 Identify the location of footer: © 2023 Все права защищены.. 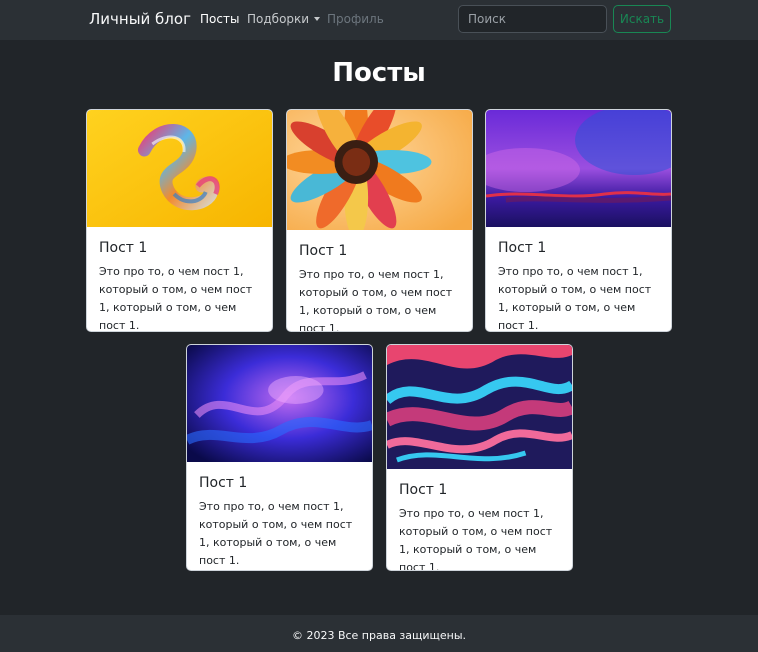
(379, 633).